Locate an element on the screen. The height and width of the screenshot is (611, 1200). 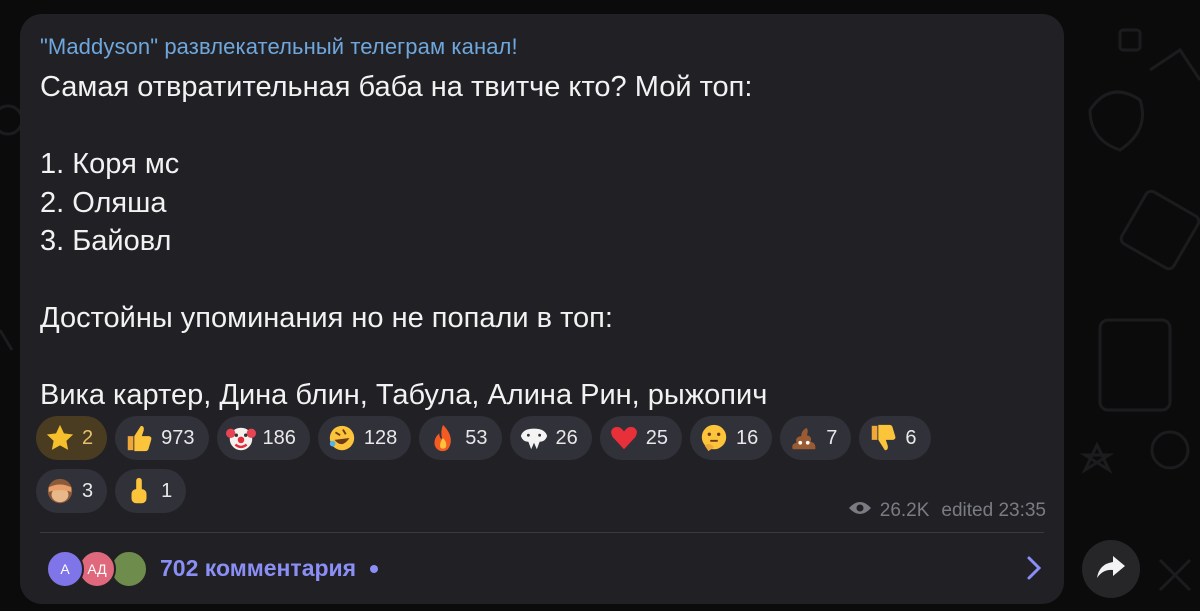
reaction-count: 186 is located at coordinates (279, 437).